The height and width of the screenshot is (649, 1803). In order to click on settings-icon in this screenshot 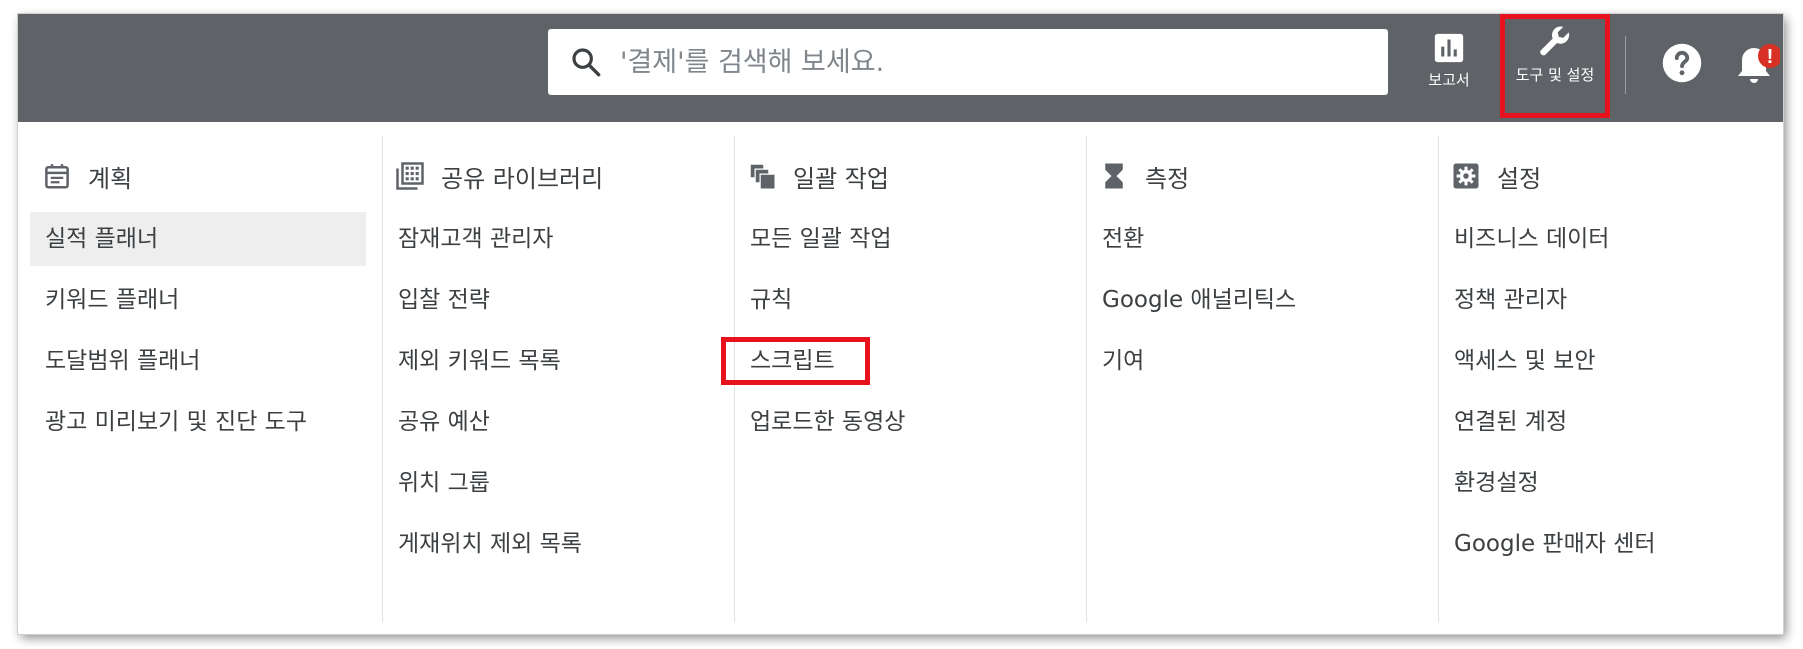, I will do `click(1466, 176)`.